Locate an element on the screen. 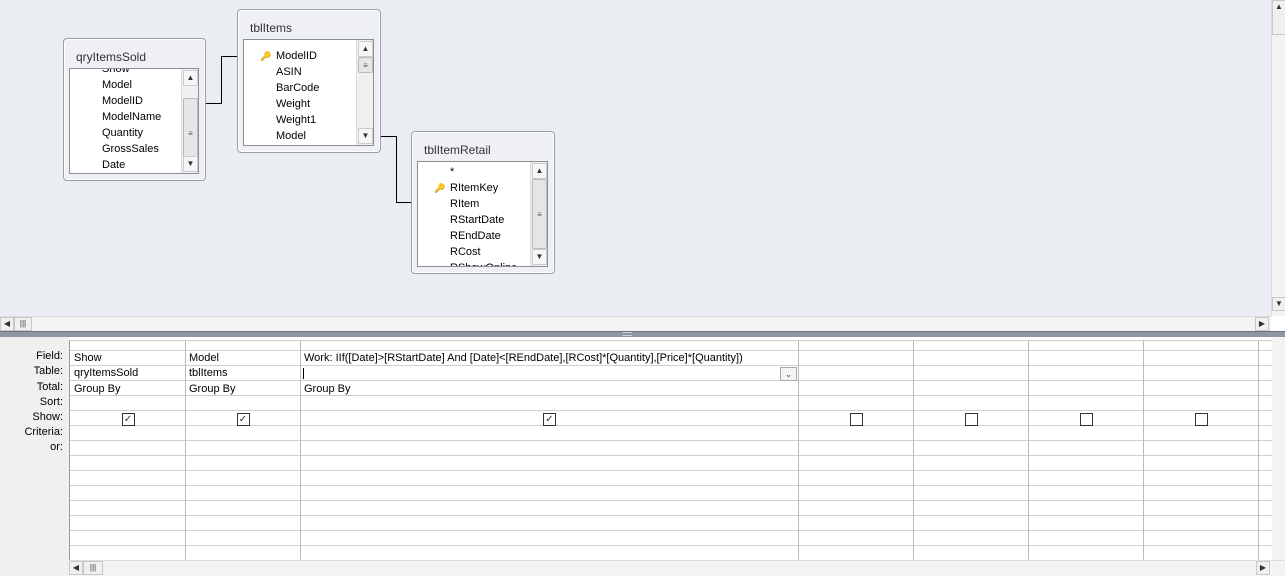  row-label: Sort: is located at coordinates (51, 402).